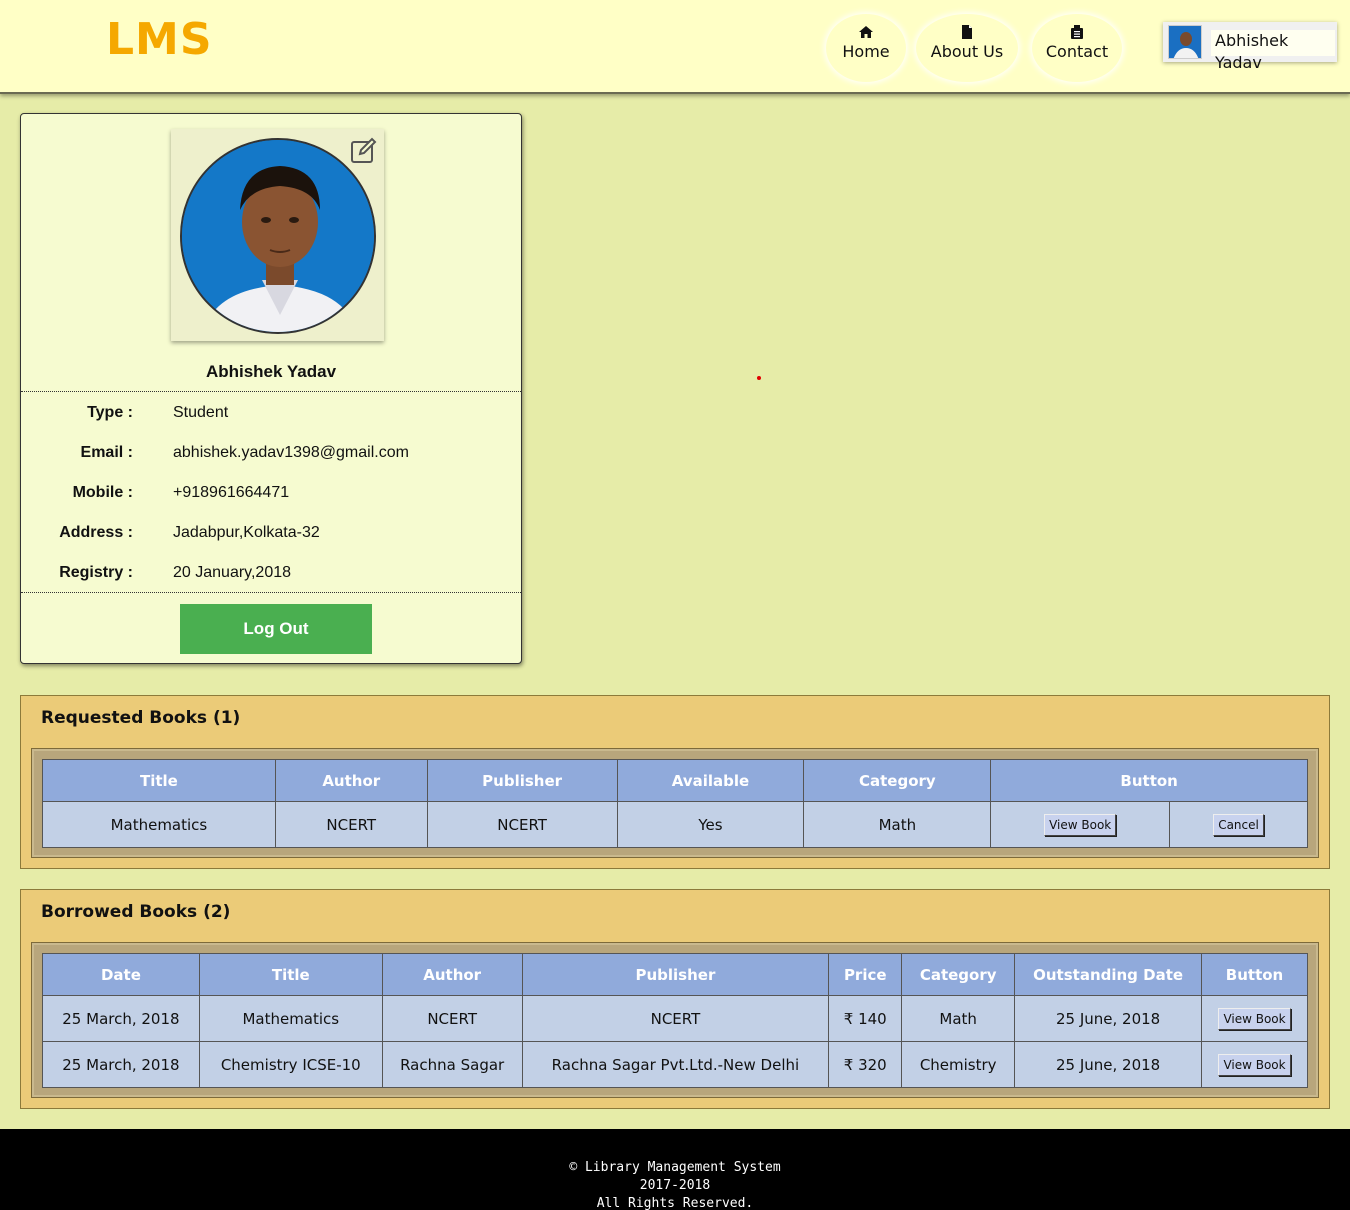 This screenshot has width=1350, height=1210. What do you see at coordinates (201, 412) in the screenshot?
I see `info-value: Student` at bounding box center [201, 412].